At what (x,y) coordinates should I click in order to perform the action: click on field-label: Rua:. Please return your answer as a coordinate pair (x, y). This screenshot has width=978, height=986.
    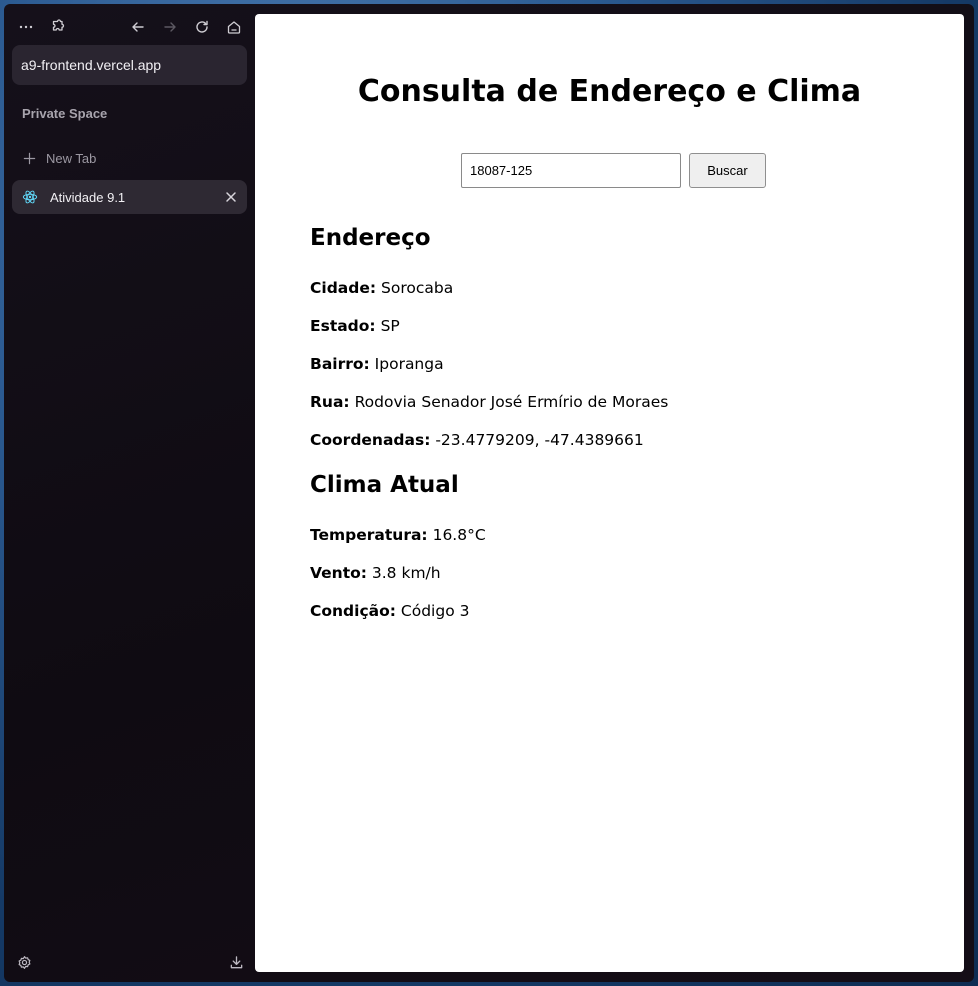
    Looking at the image, I should click on (330, 402).